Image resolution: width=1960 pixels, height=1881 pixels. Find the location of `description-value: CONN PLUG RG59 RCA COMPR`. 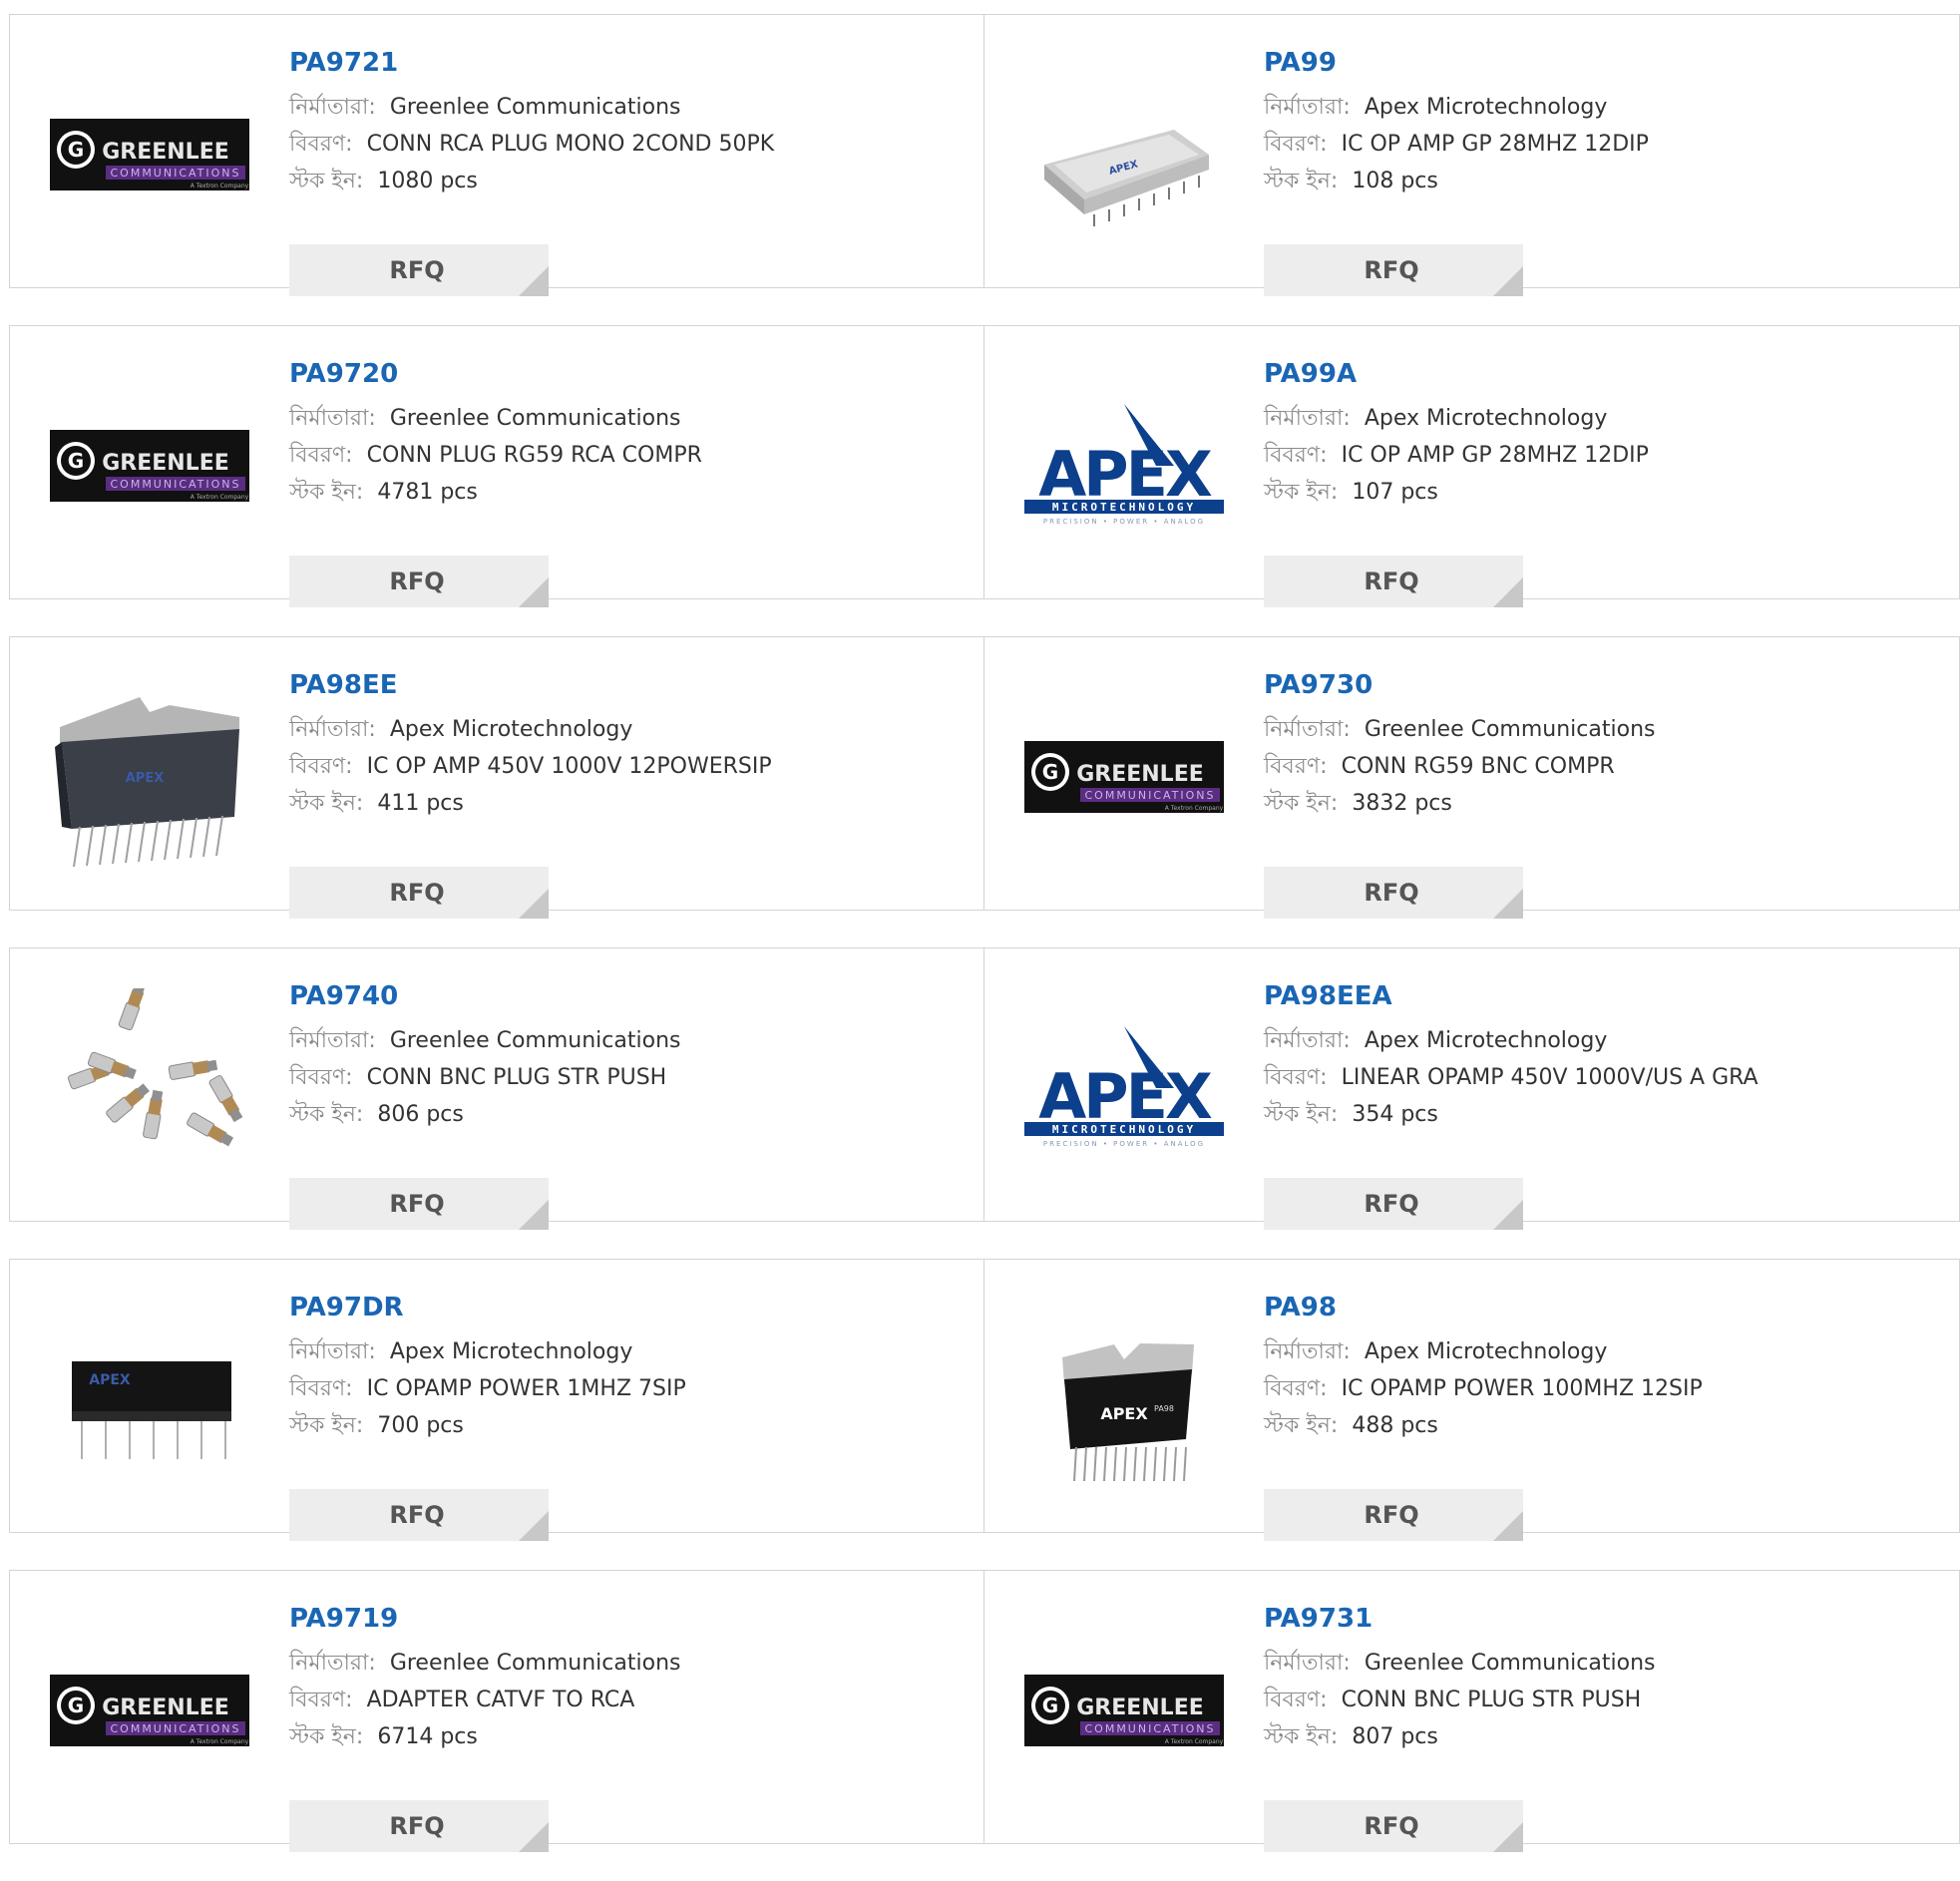

description-value: CONN PLUG RG59 RCA COMPR is located at coordinates (534, 456).